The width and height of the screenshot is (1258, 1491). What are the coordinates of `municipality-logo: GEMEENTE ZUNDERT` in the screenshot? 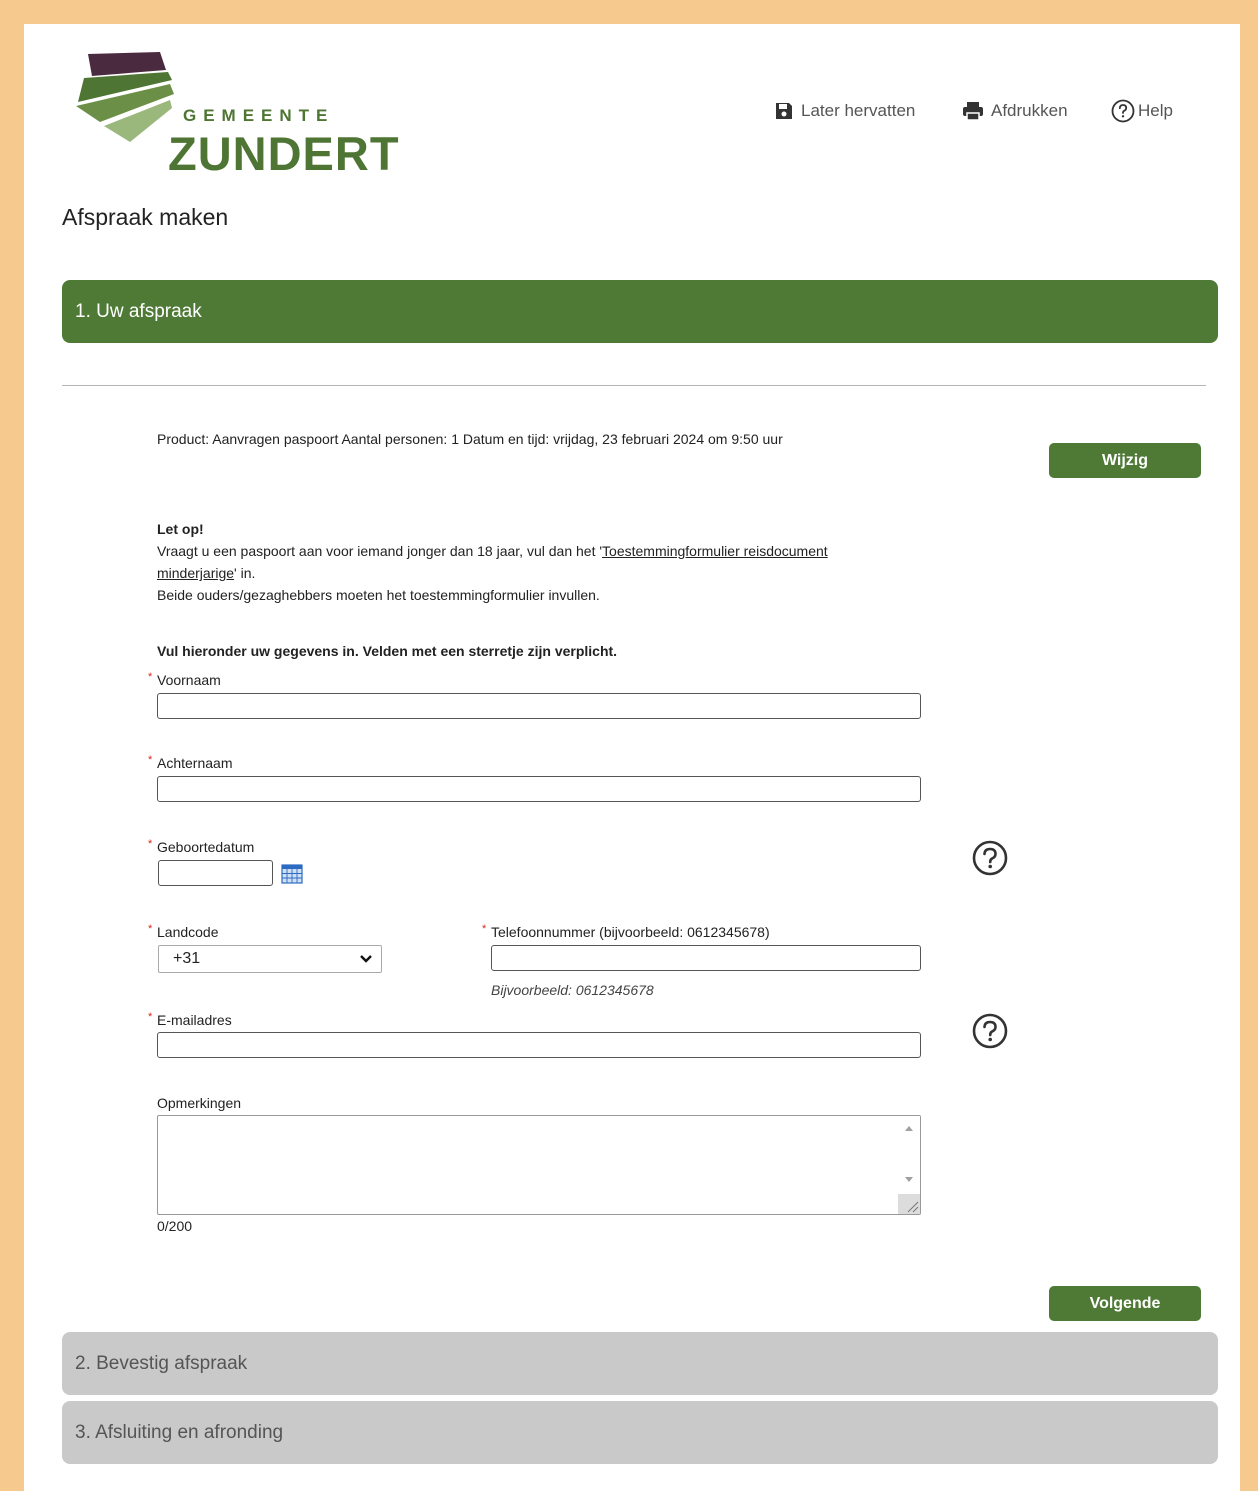 It's located at (239, 113).